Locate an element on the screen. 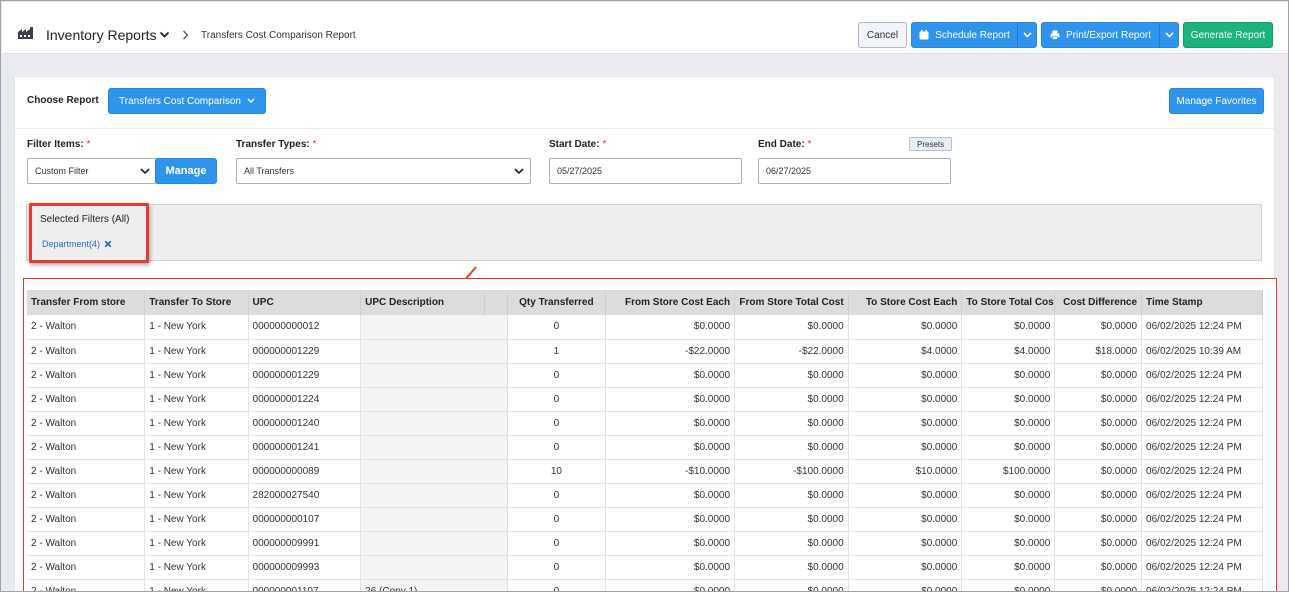 Image resolution: width=1289 pixels, height=592 pixels. cell-to-cost-each: $4.0000 is located at coordinates (905, 351).